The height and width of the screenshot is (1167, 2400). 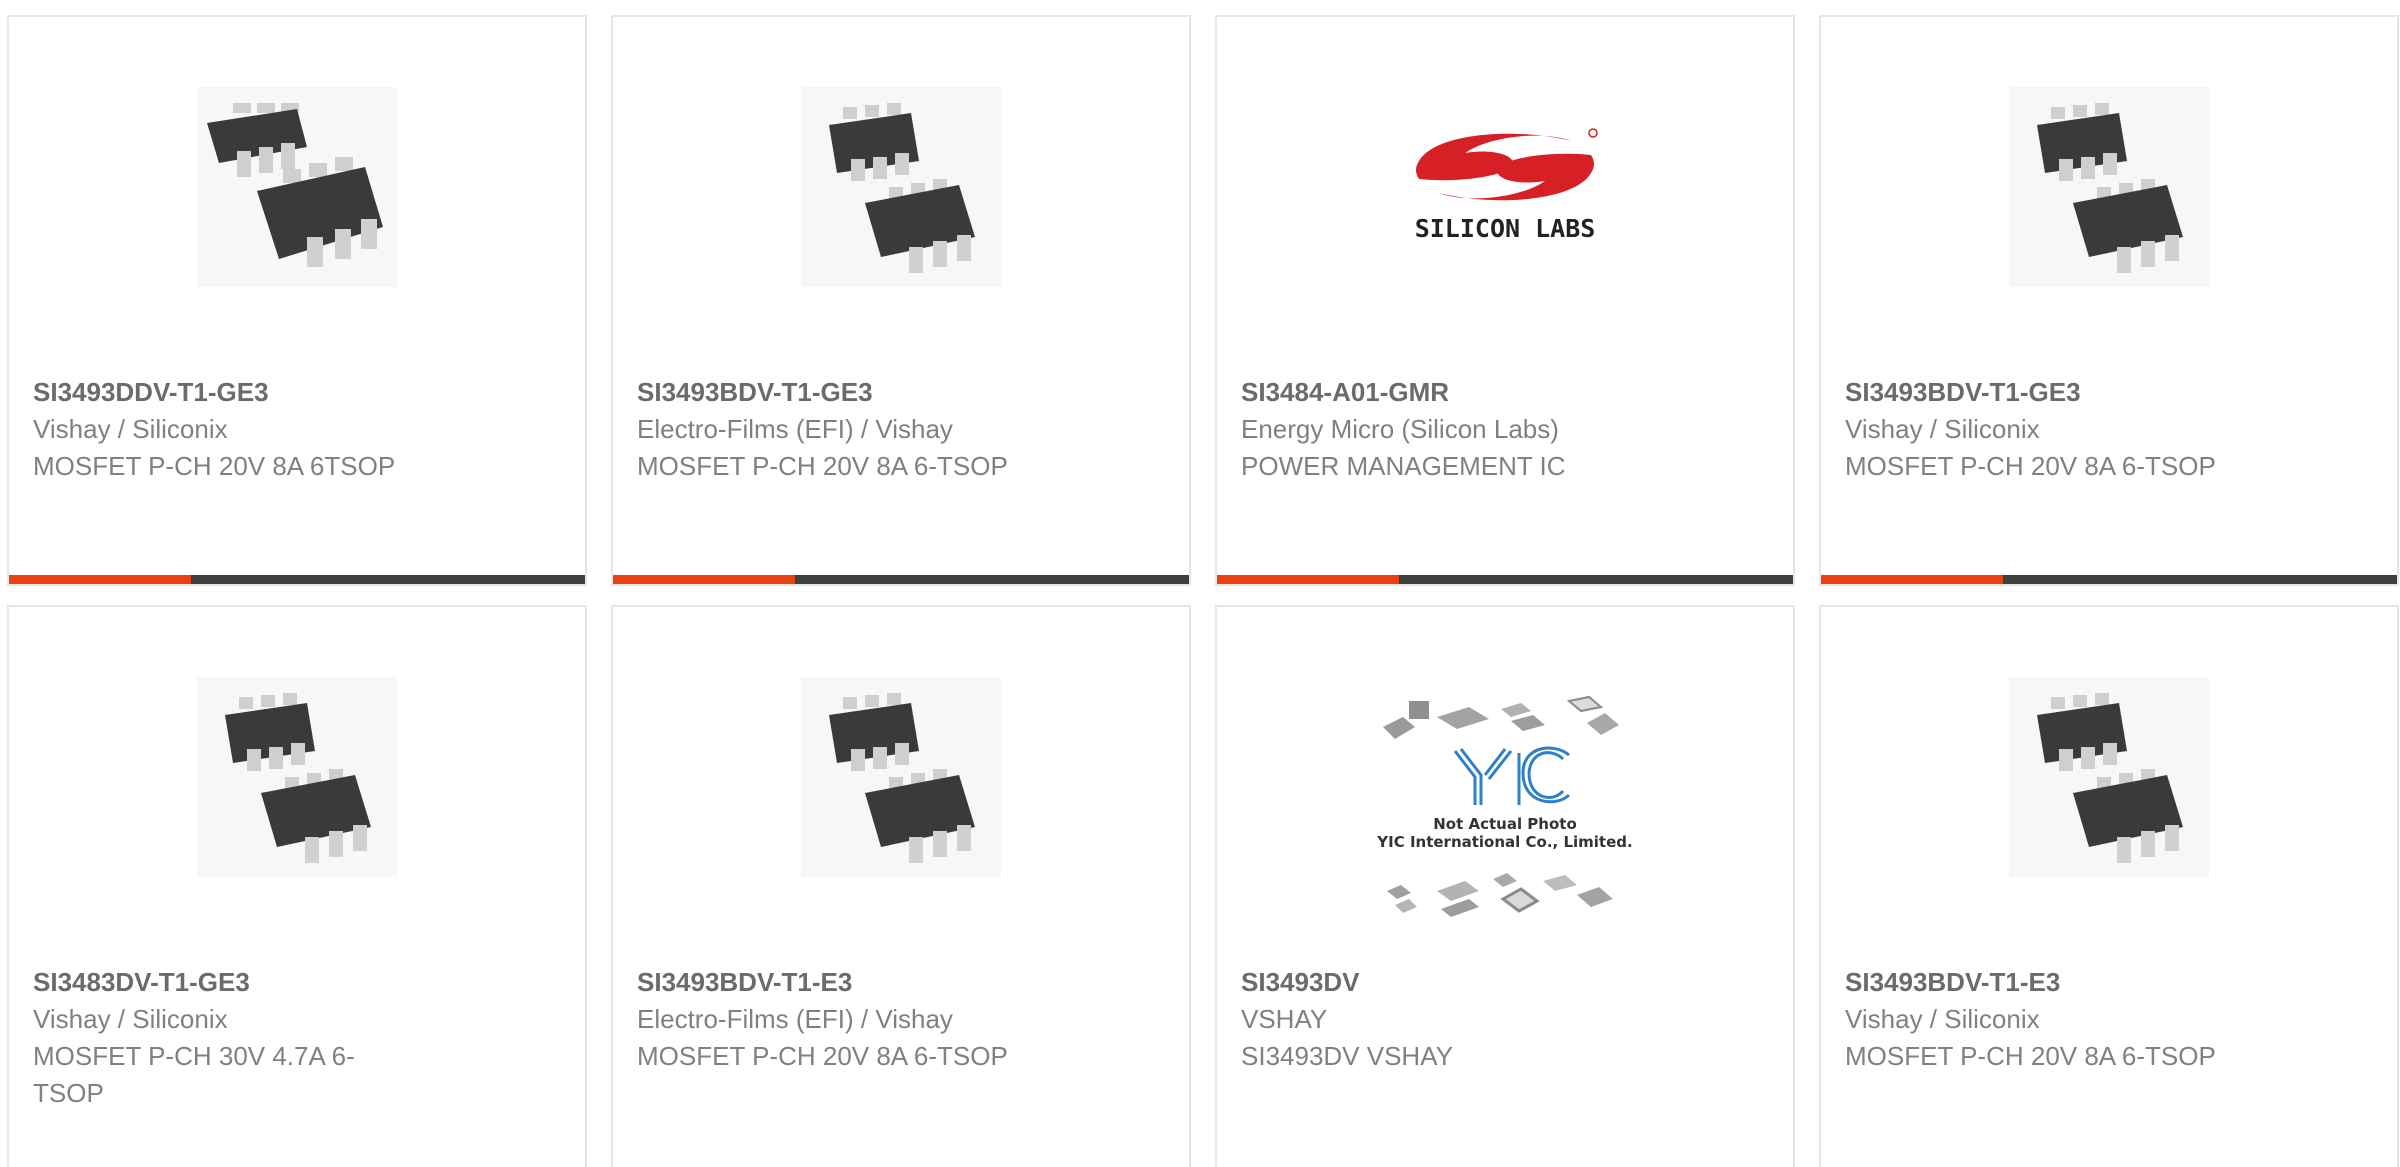 I want to click on part-number: SI3493DDV-T1-GE3, so click(x=248, y=392).